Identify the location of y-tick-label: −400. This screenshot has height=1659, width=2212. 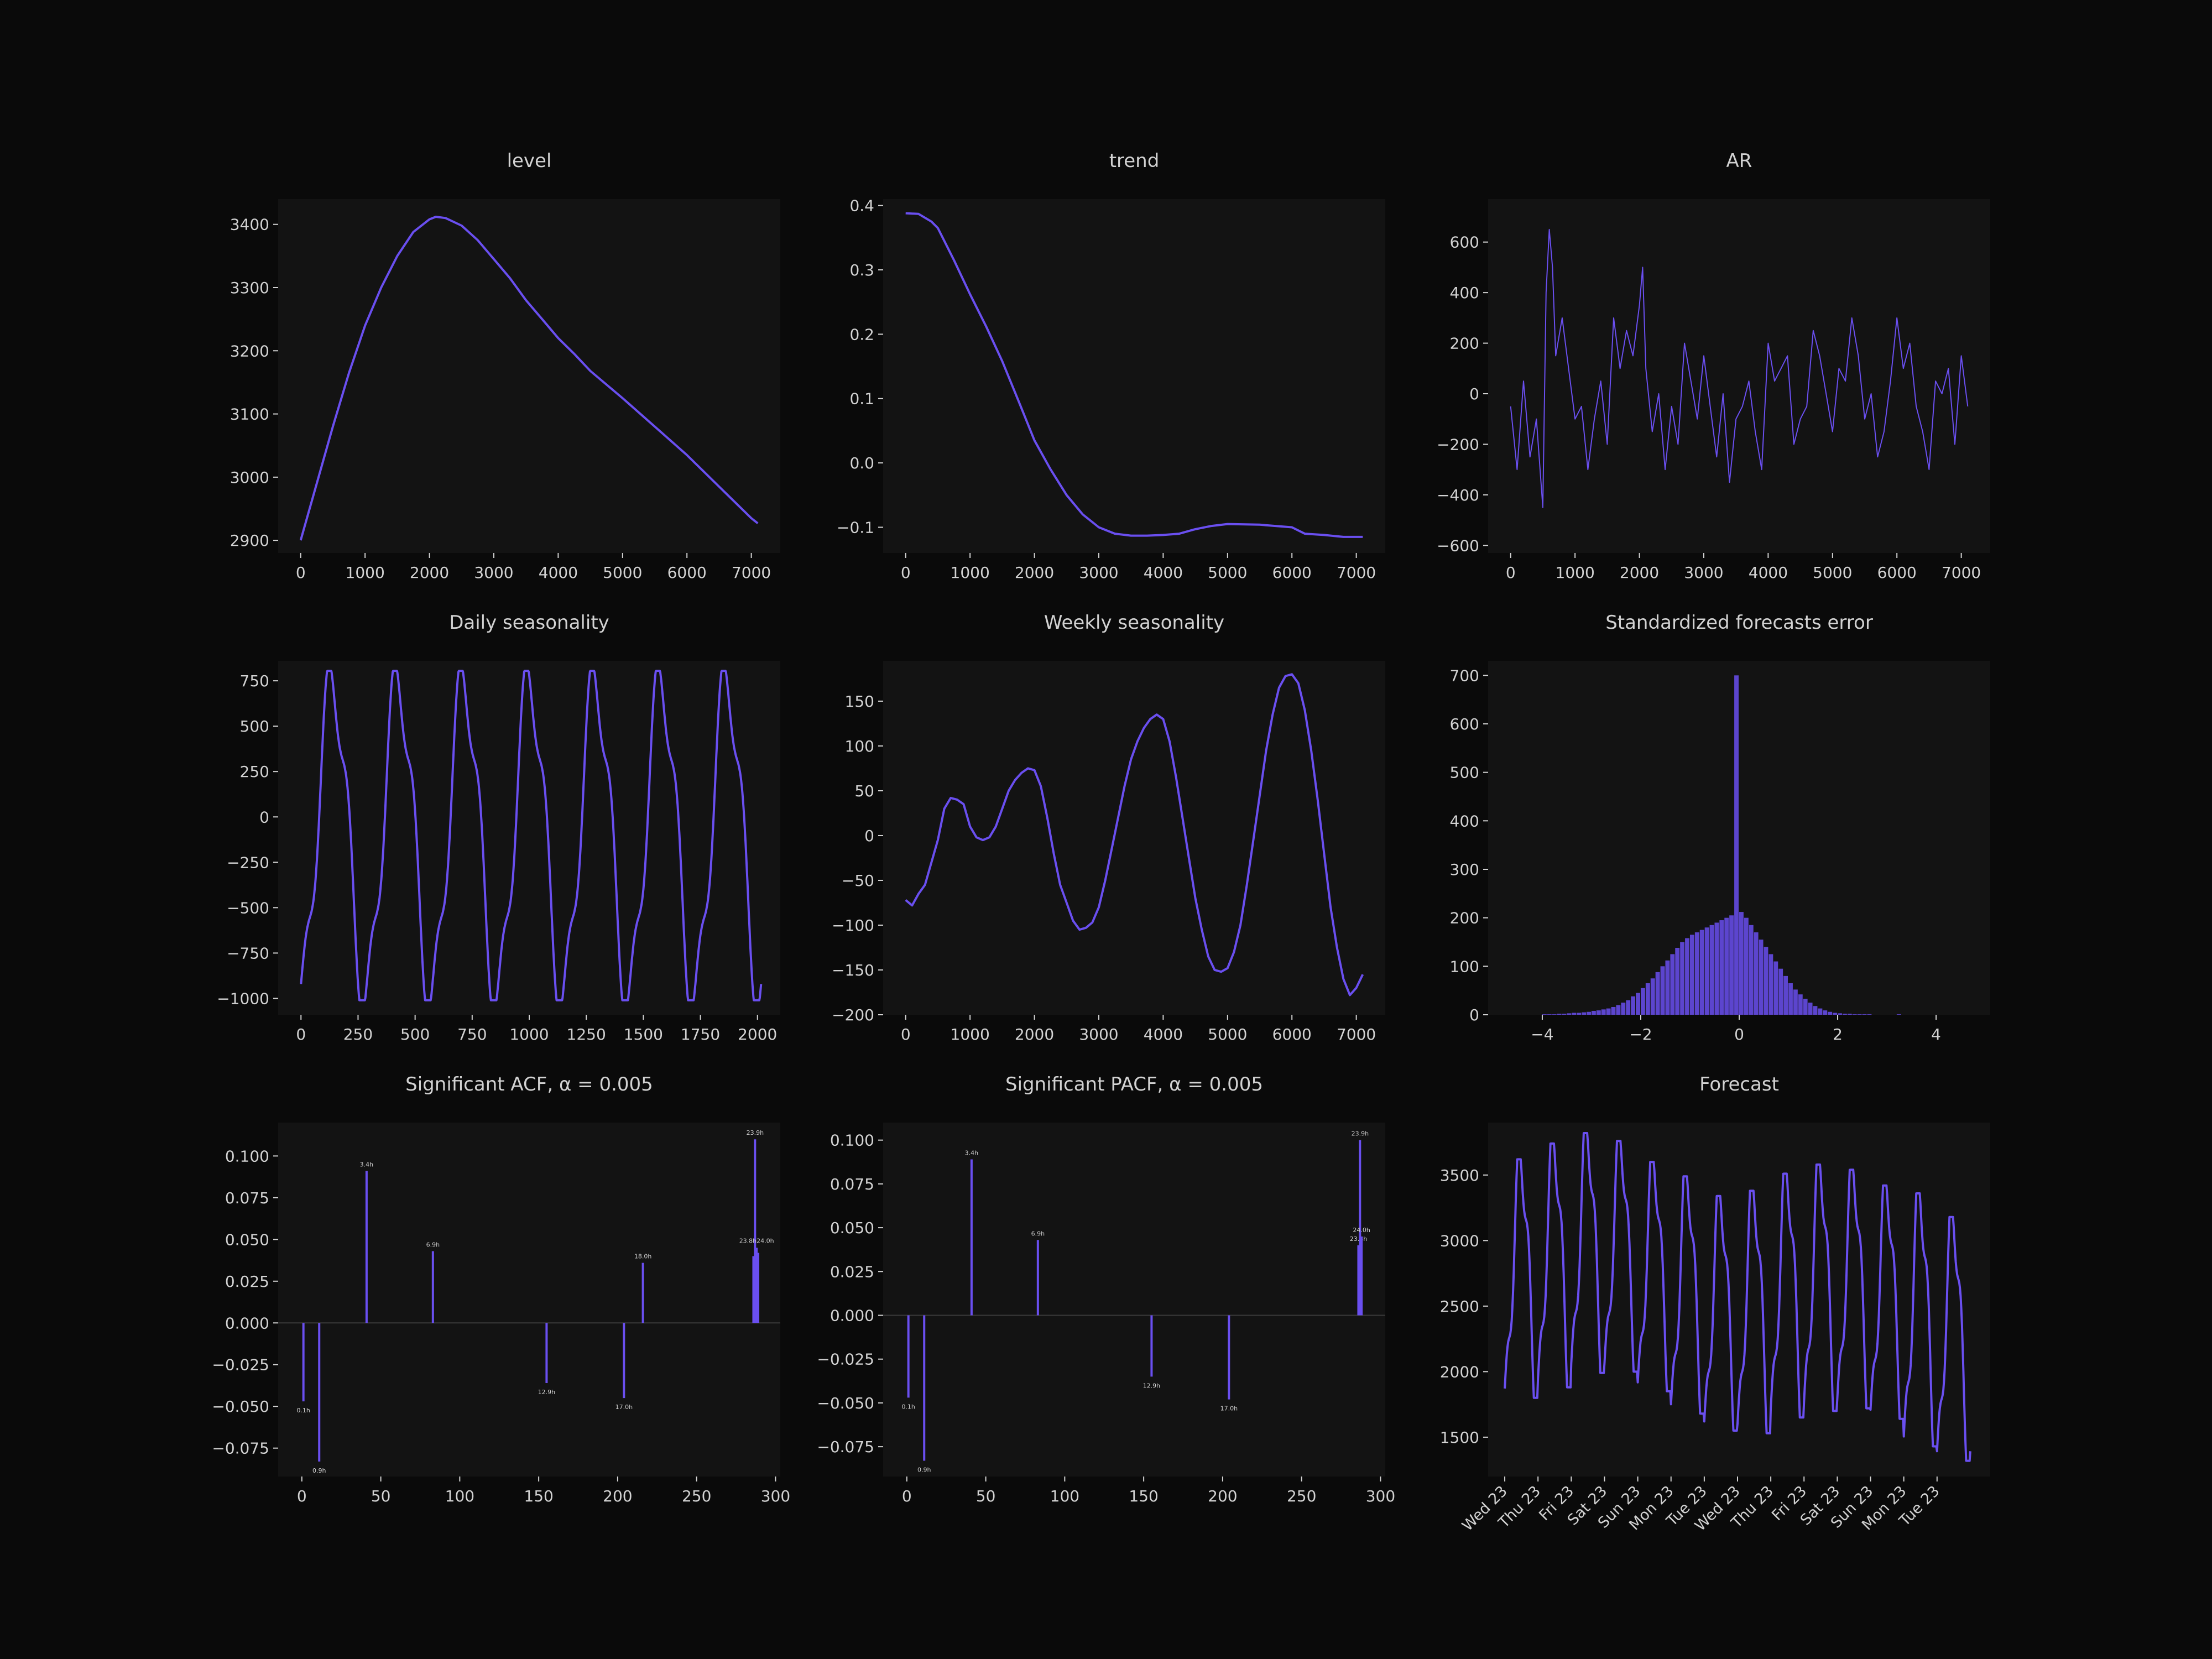
(1458, 495).